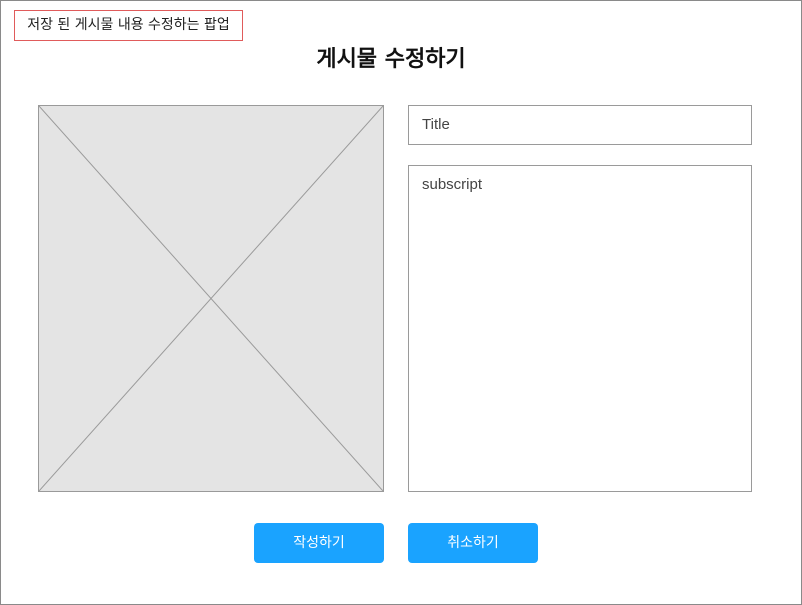 The height and width of the screenshot is (605, 802). What do you see at coordinates (319, 543) in the screenshot?
I see `submit-button: 작성하기` at bounding box center [319, 543].